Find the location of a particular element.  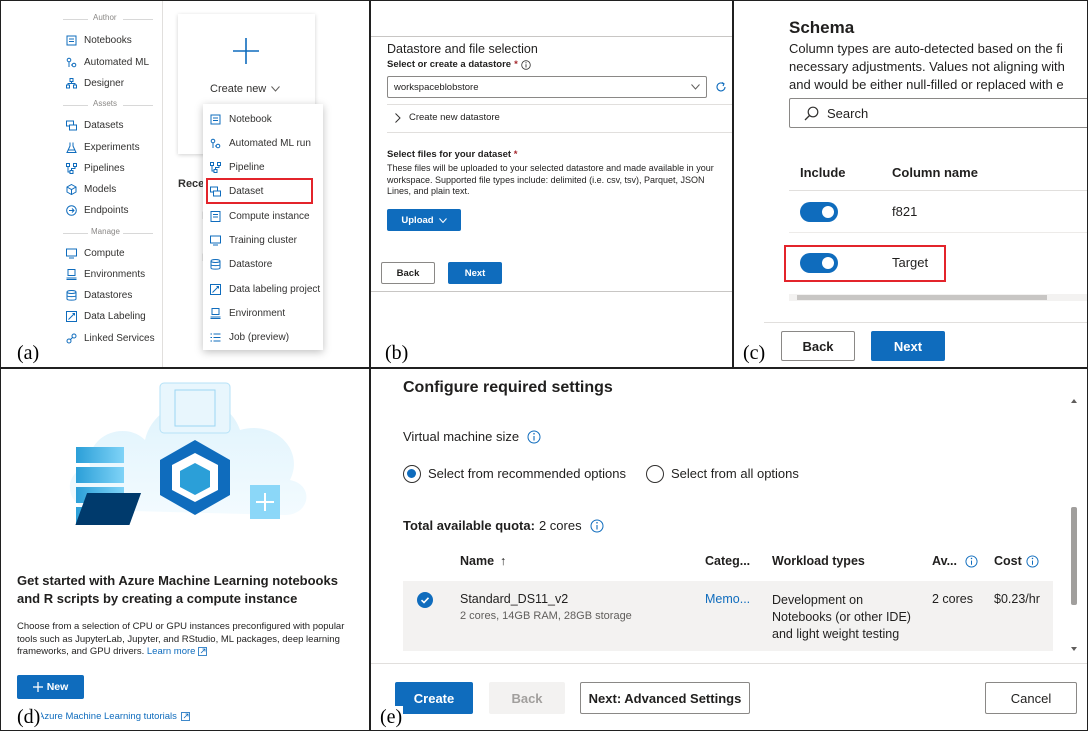

nav-designer: Designer is located at coordinates (95, 83).